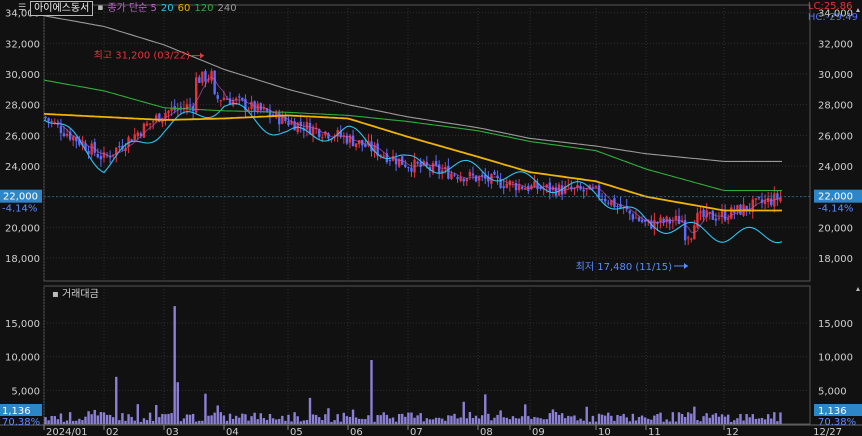  Describe the element at coordinates (100, 8) in the screenshot. I see `search-icon: ▪` at that location.